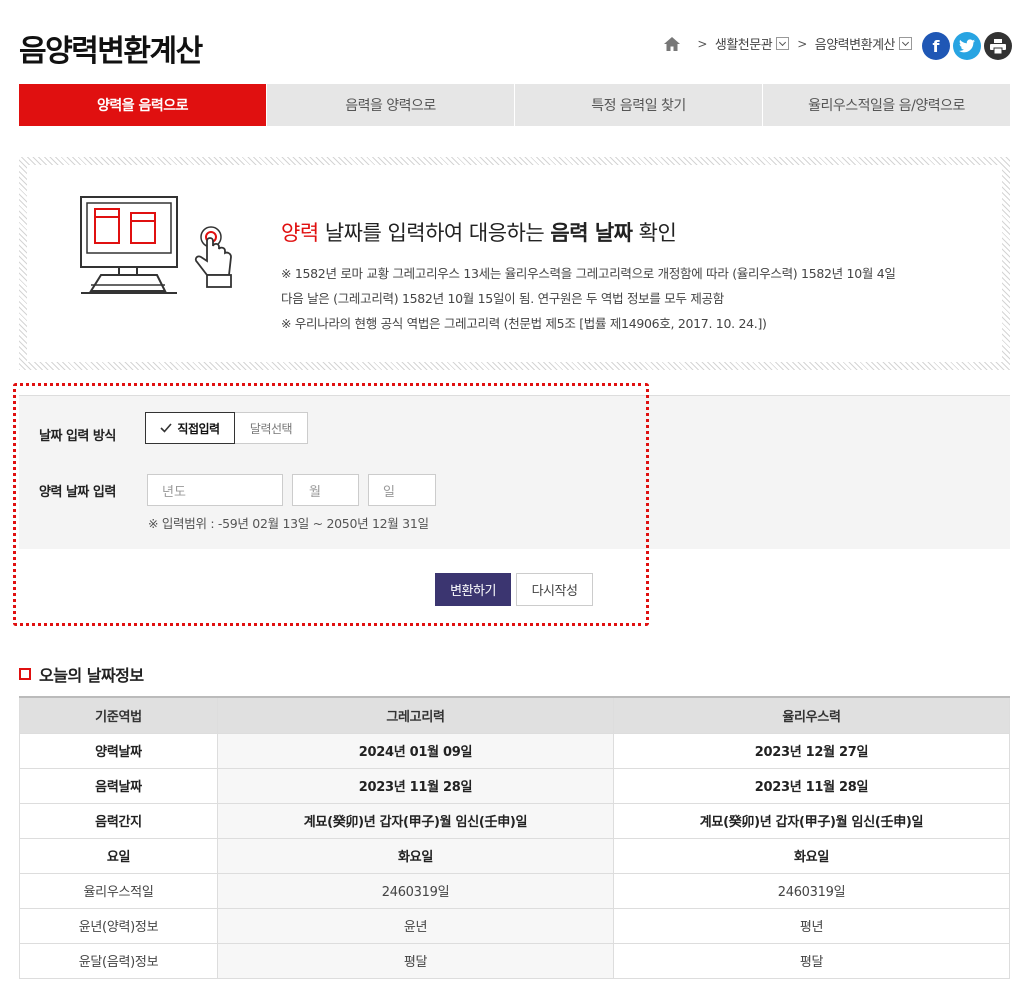 The image size is (1024, 996). I want to click on computer-touch-illustration-icon, so click(156, 245).